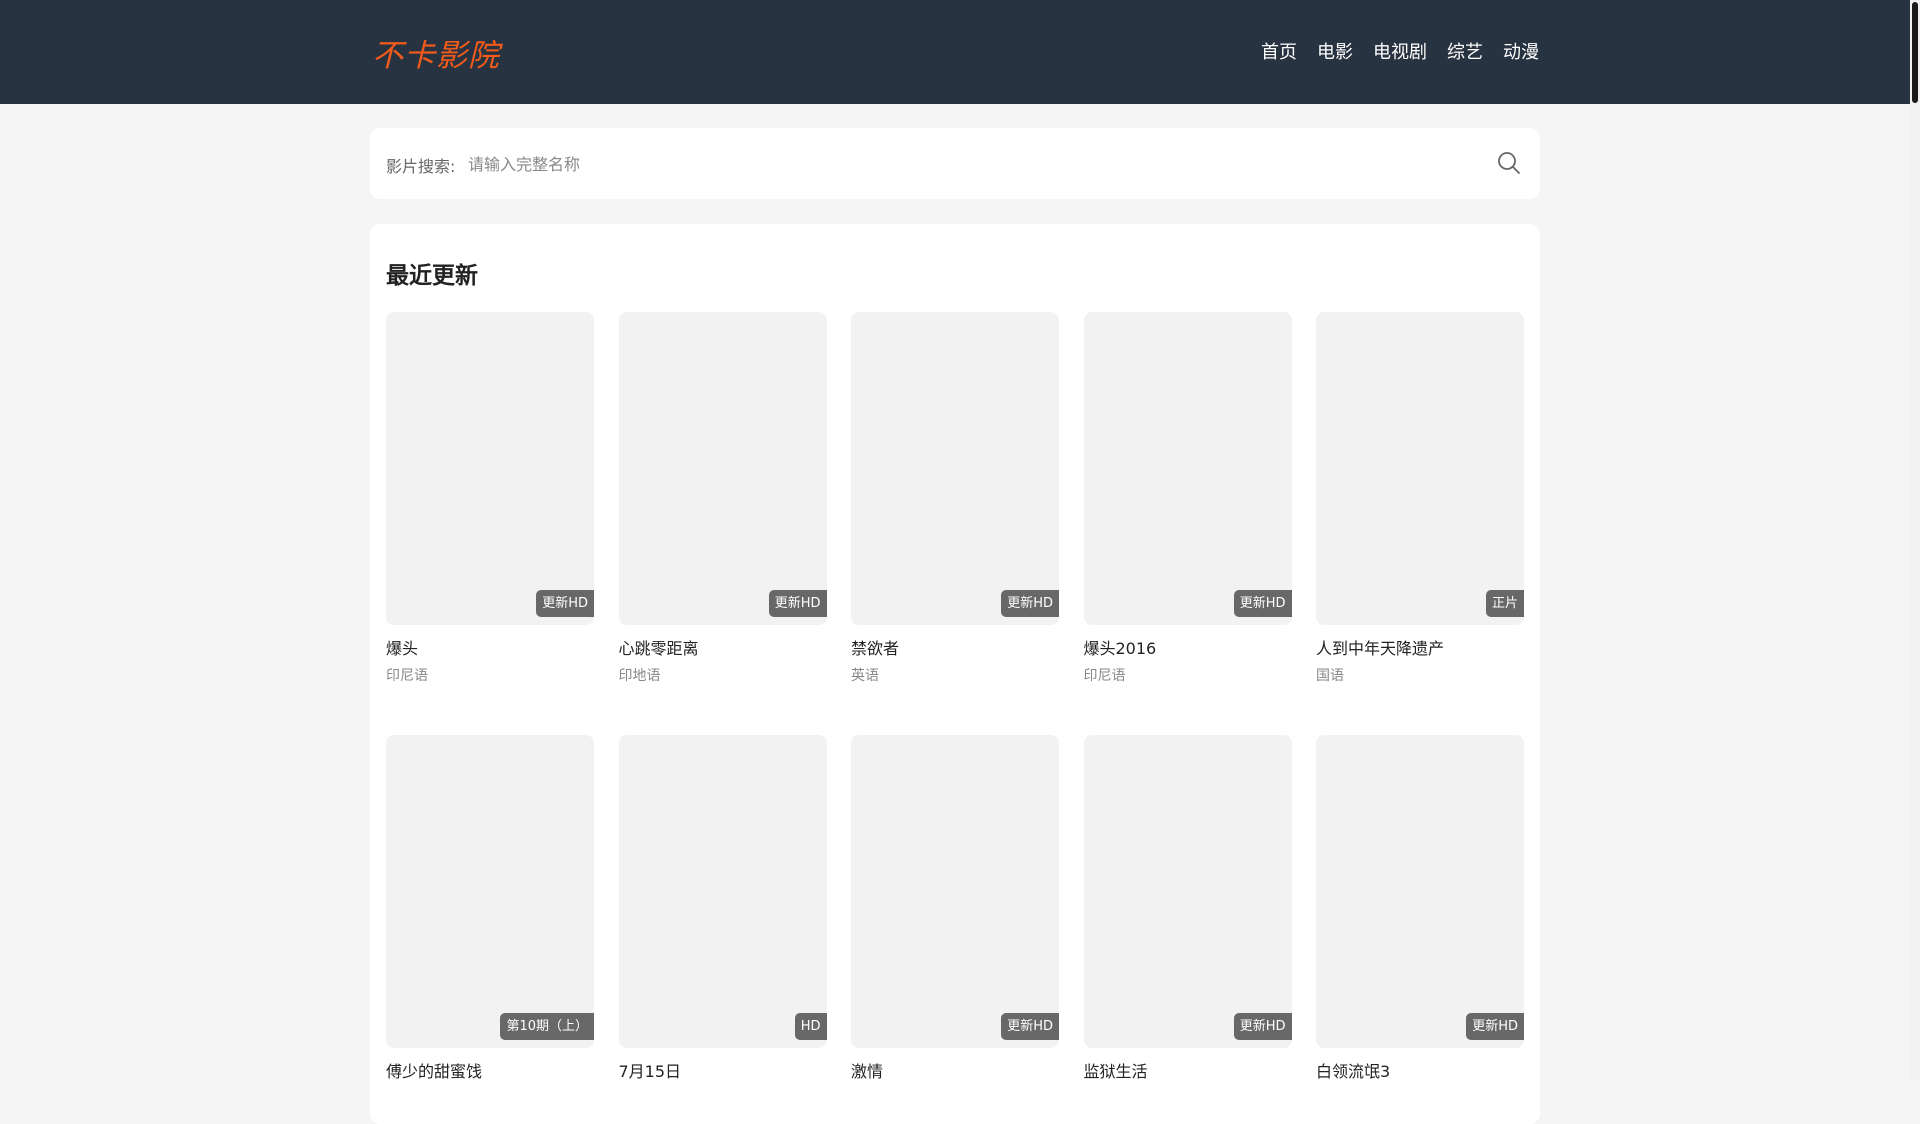  What do you see at coordinates (547, 1026) in the screenshot?
I see `status-badge: 第10期（上）` at bounding box center [547, 1026].